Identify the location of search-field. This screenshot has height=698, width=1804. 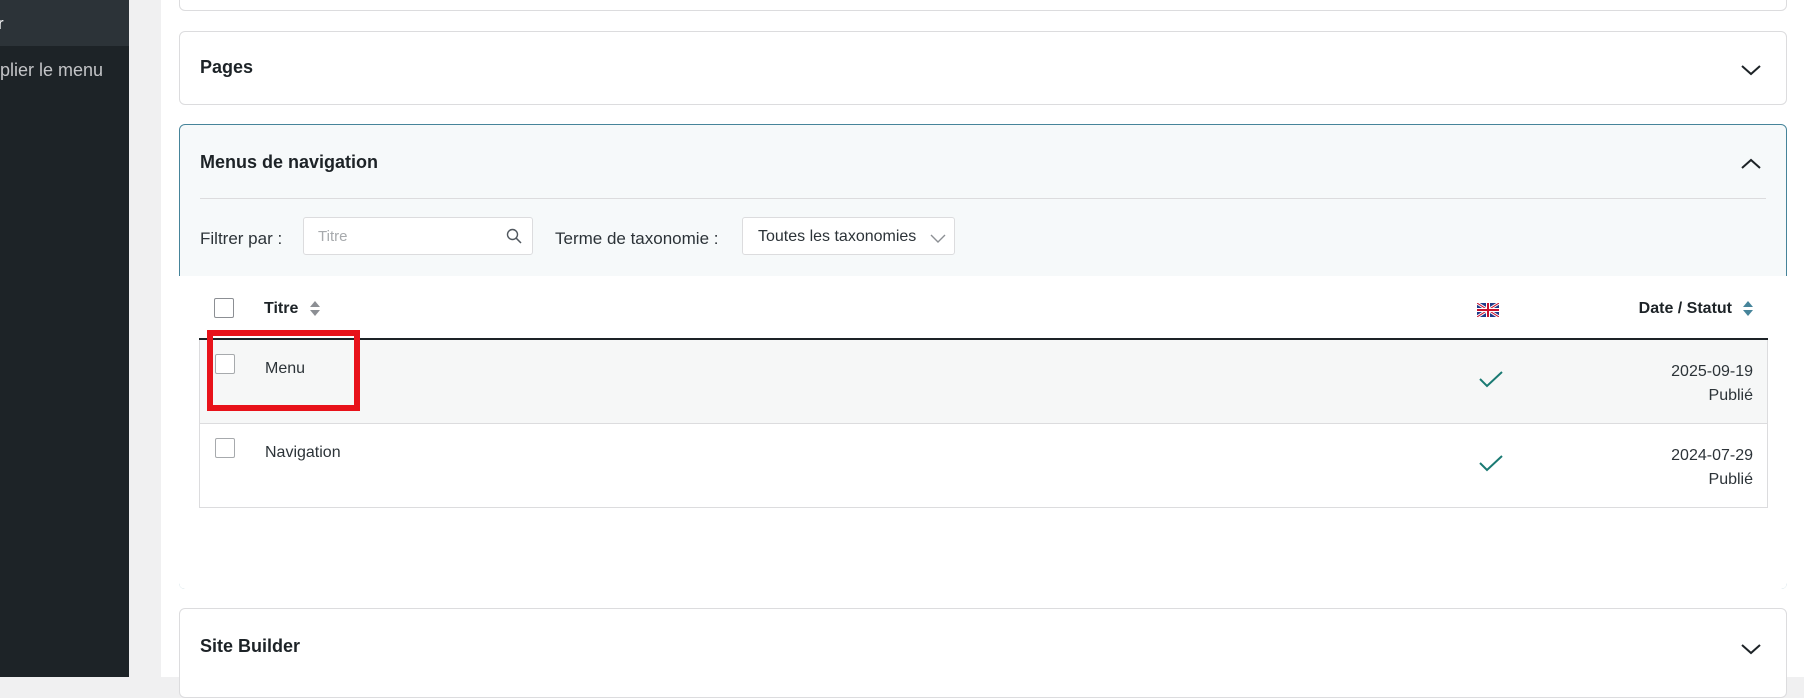
(418, 236).